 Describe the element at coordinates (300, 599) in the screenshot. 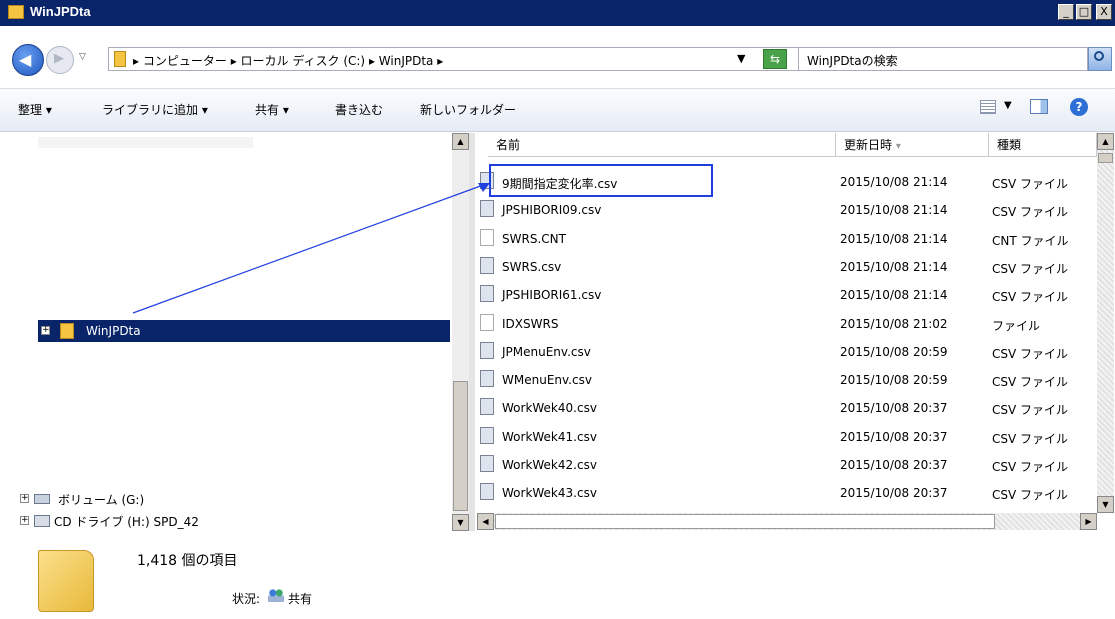

I see `status-value: 共有` at that location.